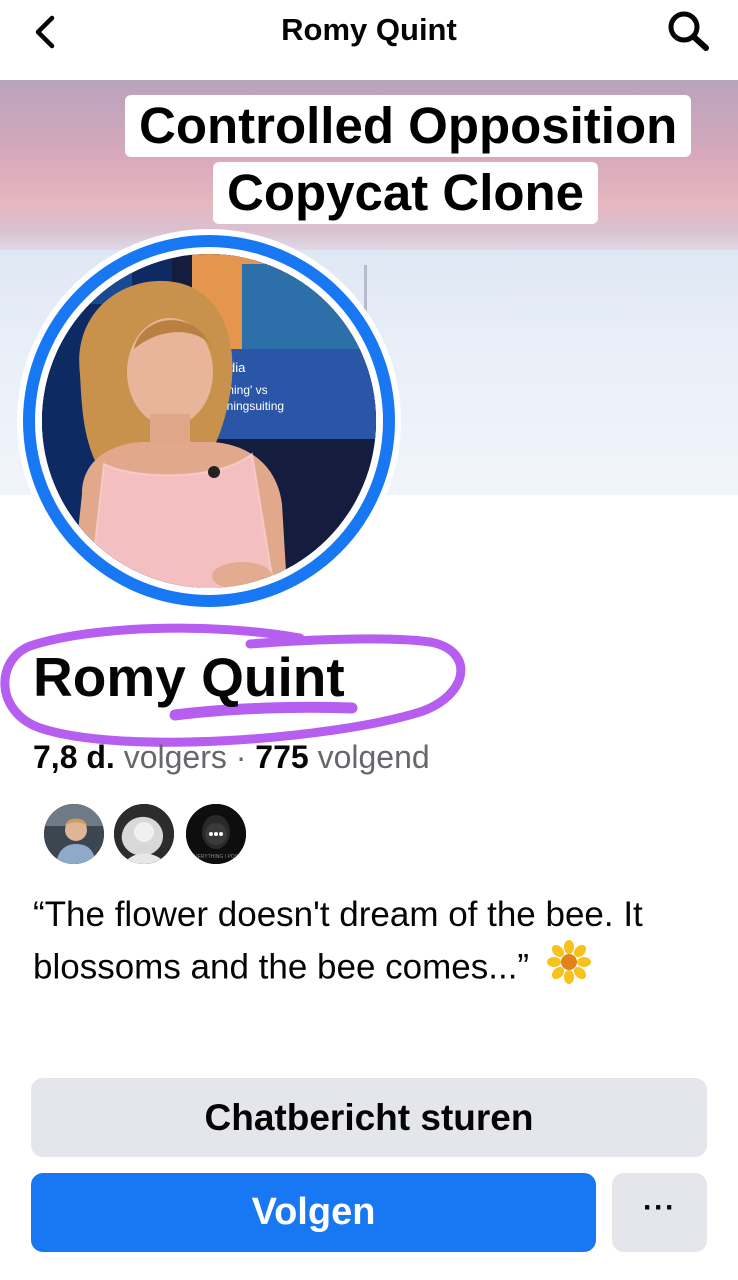 The height and width of the screenshot is (1280, 738). What do you see at coordinates (74, 757) in the screenshot?
I see `followers-count: 7,8 d.` at bounding box center [74, 757].